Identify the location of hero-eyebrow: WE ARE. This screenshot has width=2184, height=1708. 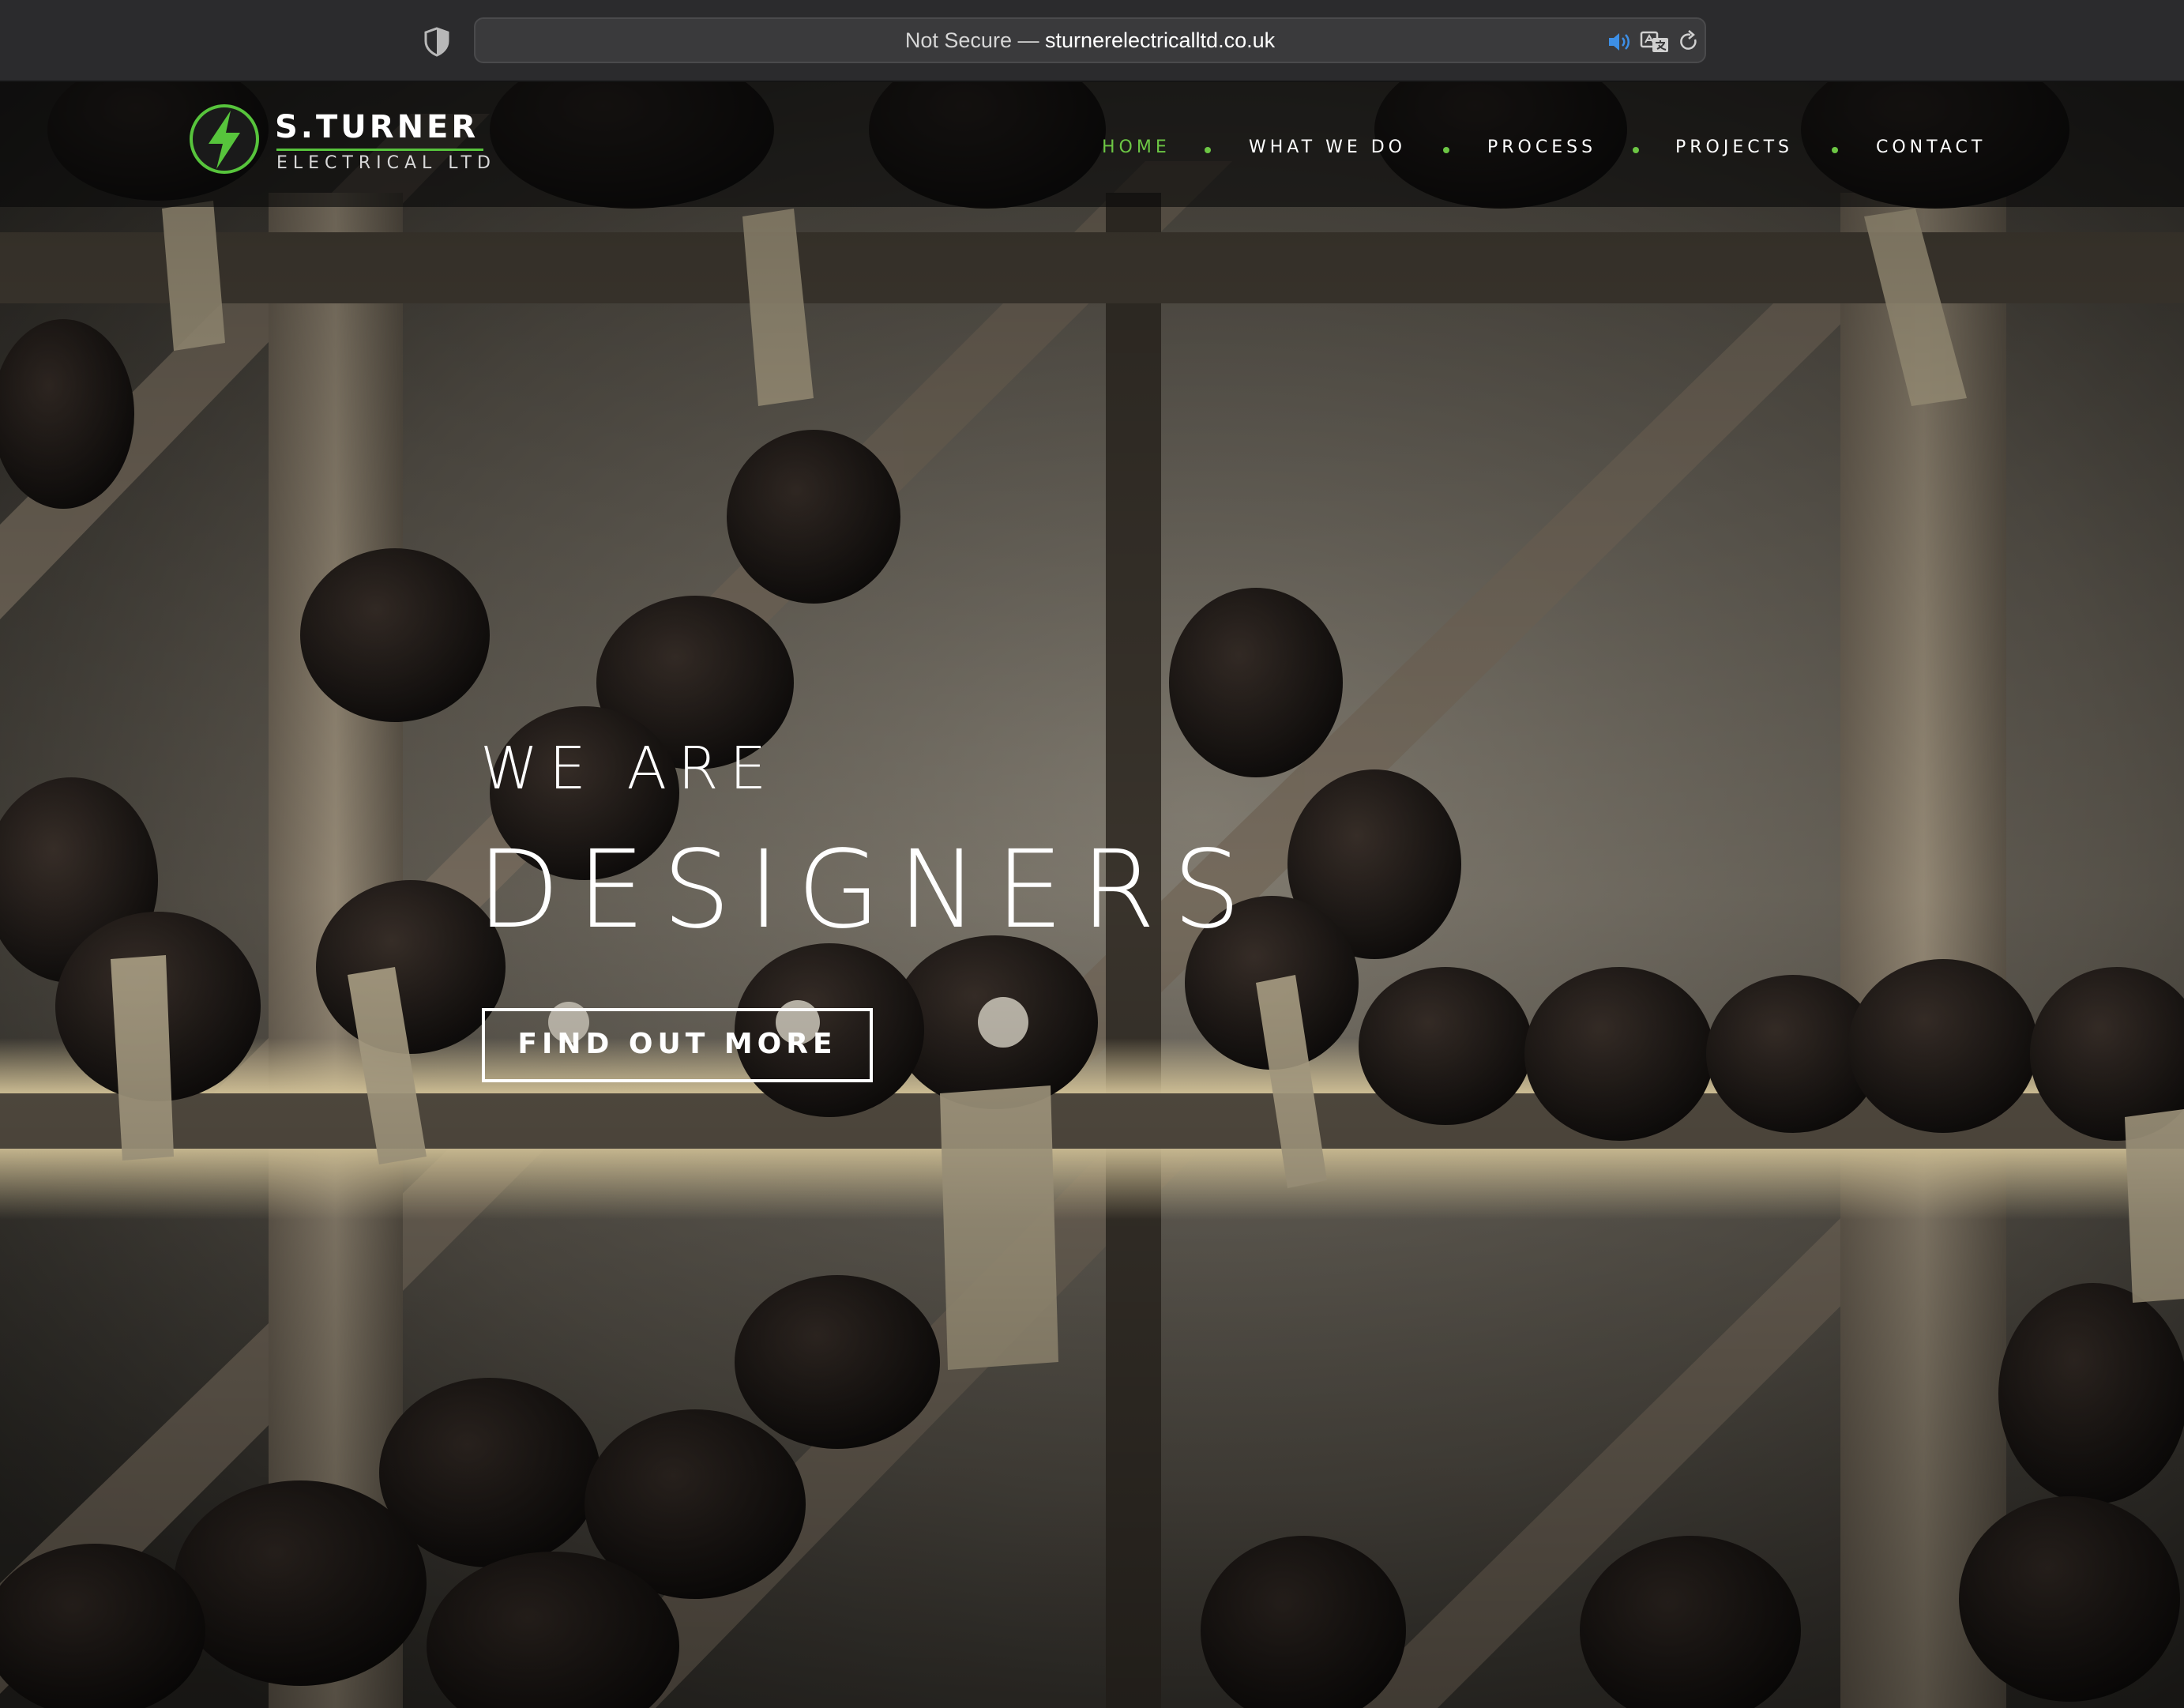
(629, 769).